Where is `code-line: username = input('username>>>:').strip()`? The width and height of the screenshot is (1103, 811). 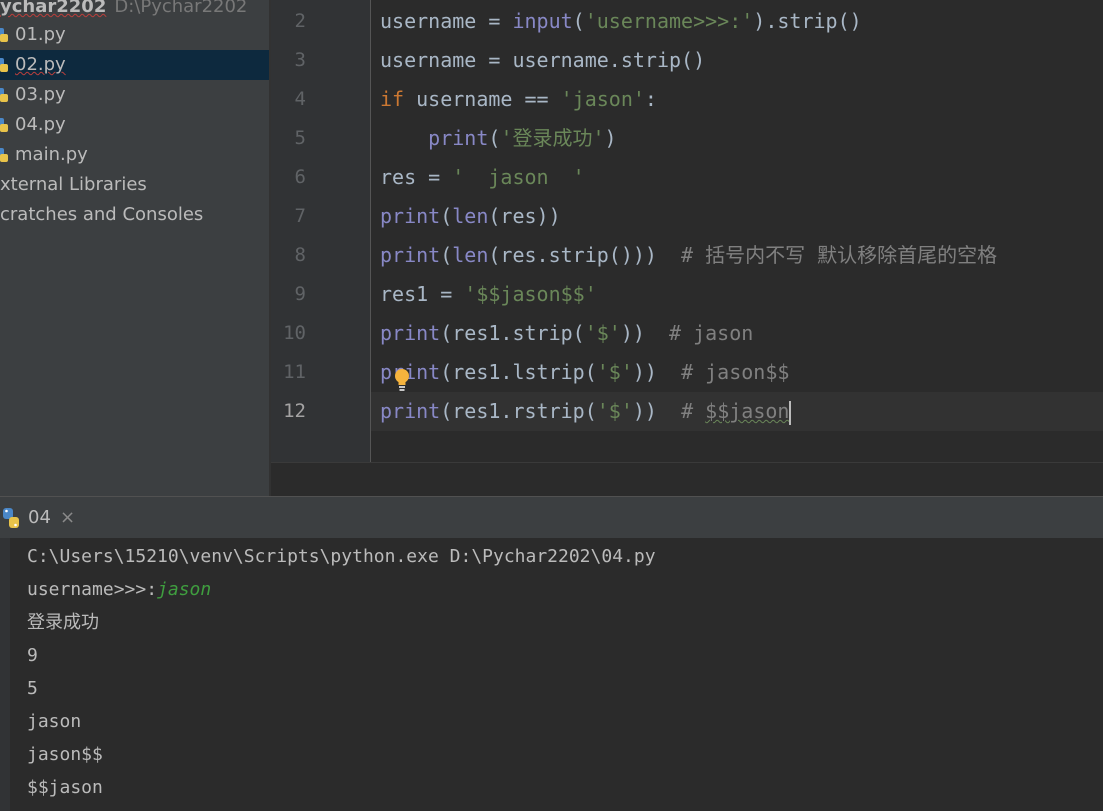 code-line: username = input('username>>>:').strip() is located at coordinates (621, 21).